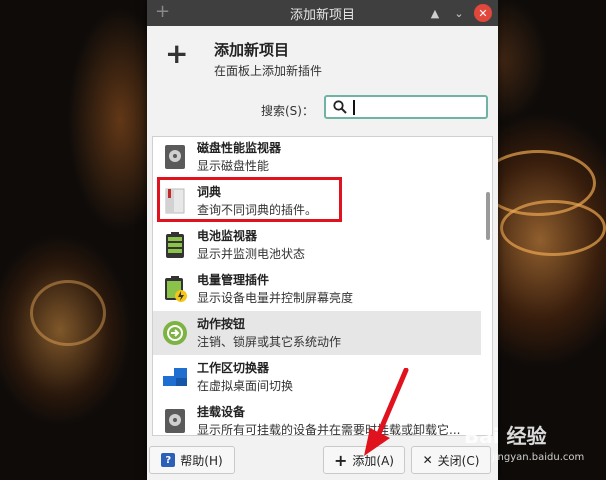  I want to click on list-item: 电池监视器 显示并监测电池状态, so click(317, 245).